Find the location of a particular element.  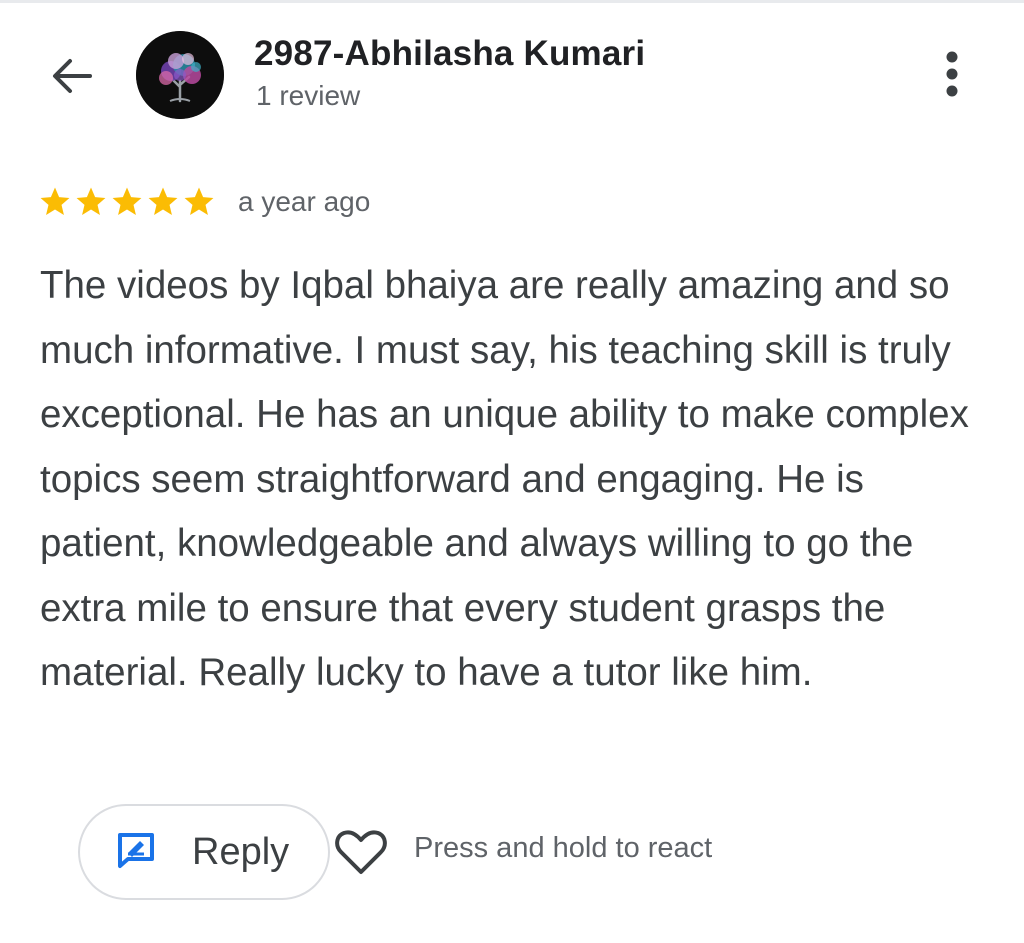

arrow-left-icon is located at coordinates (72, 78).